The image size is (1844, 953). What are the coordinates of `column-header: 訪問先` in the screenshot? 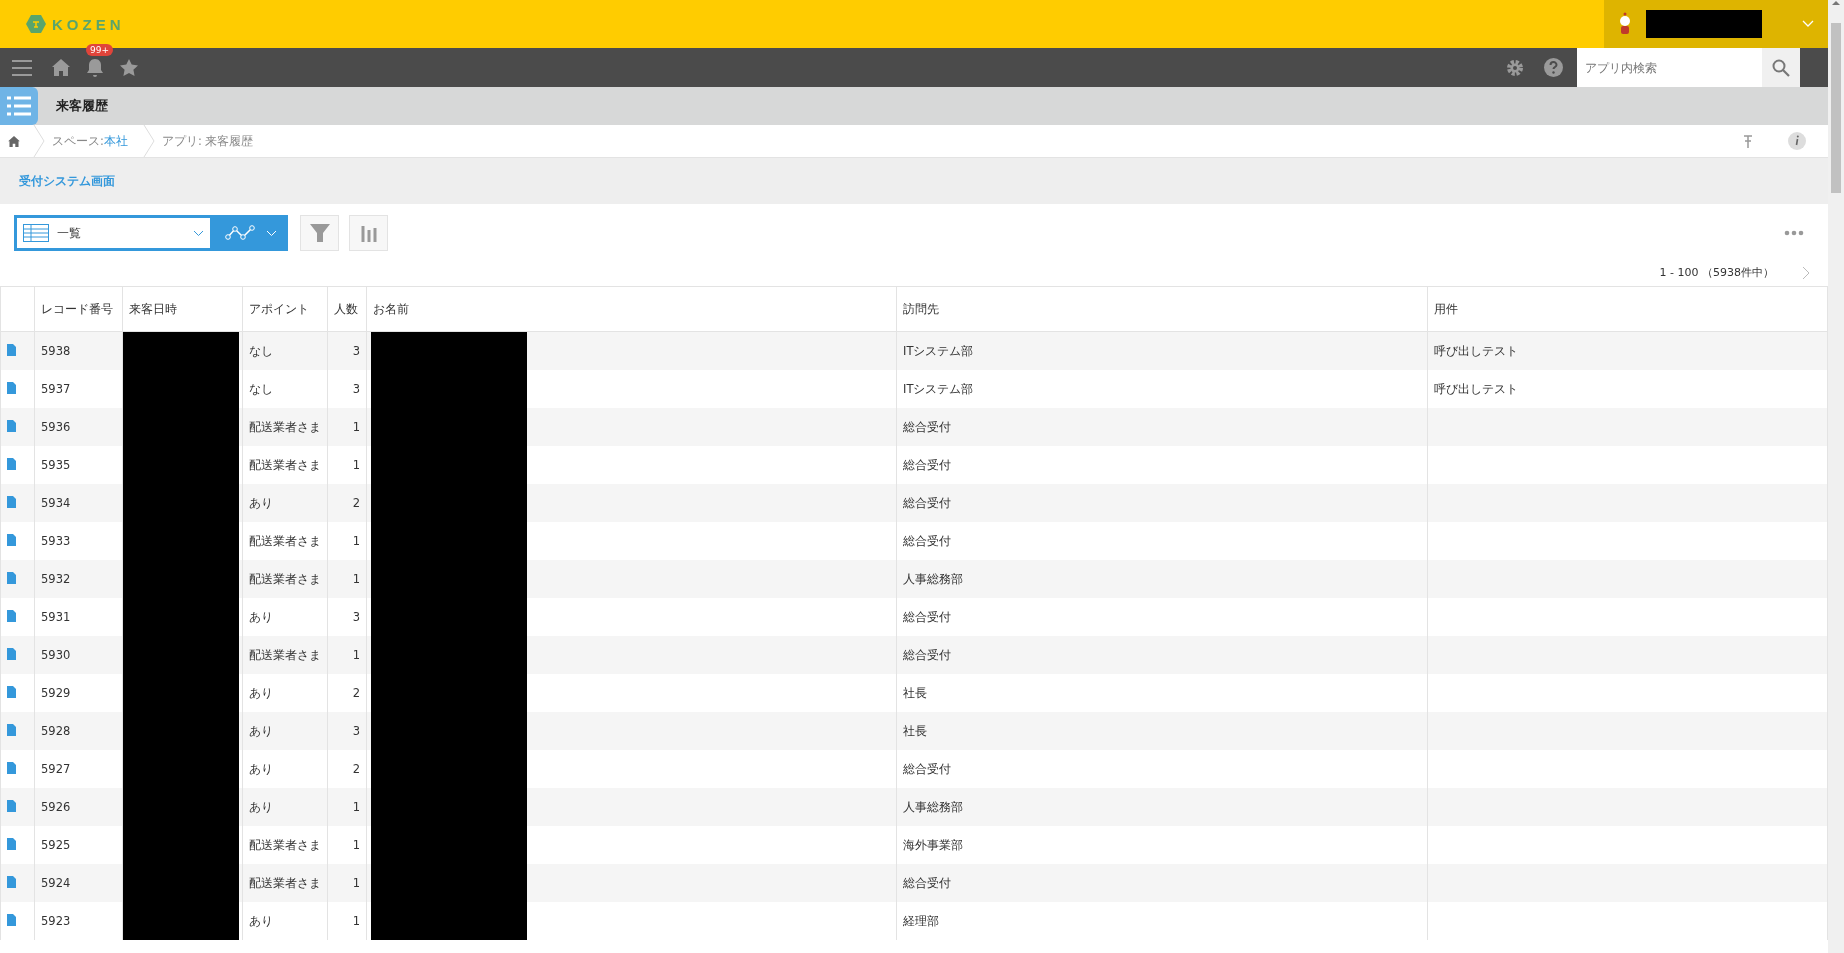 It's located at (921, 308).